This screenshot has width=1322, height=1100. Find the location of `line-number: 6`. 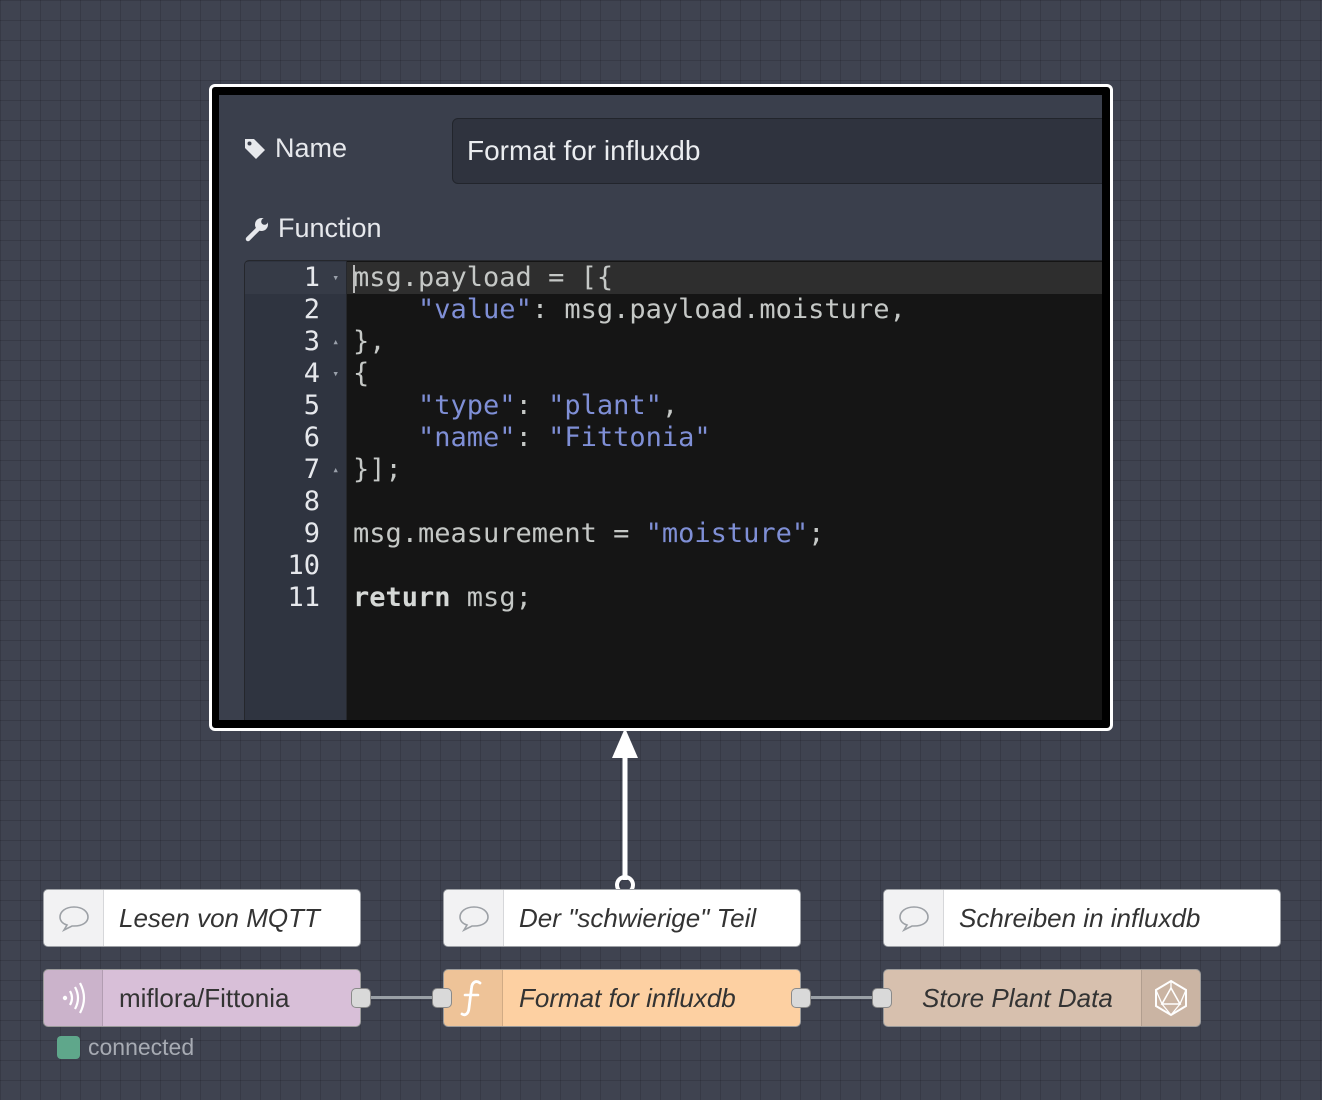

line-number: 6 is located at coordinates (295, 438).